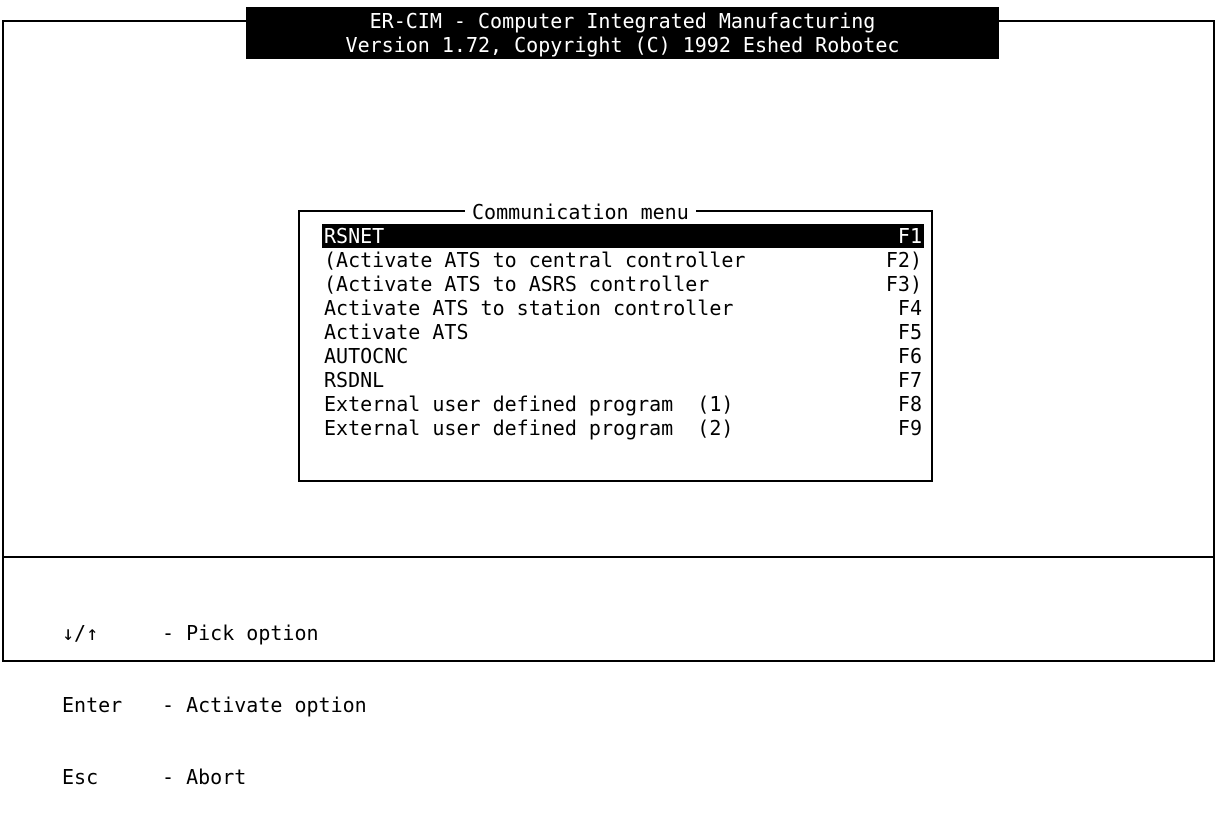  What do you see at coordinates (80, 777) in the screenshot?
I see `help-key: Esc` at bounding box center [80, 777].